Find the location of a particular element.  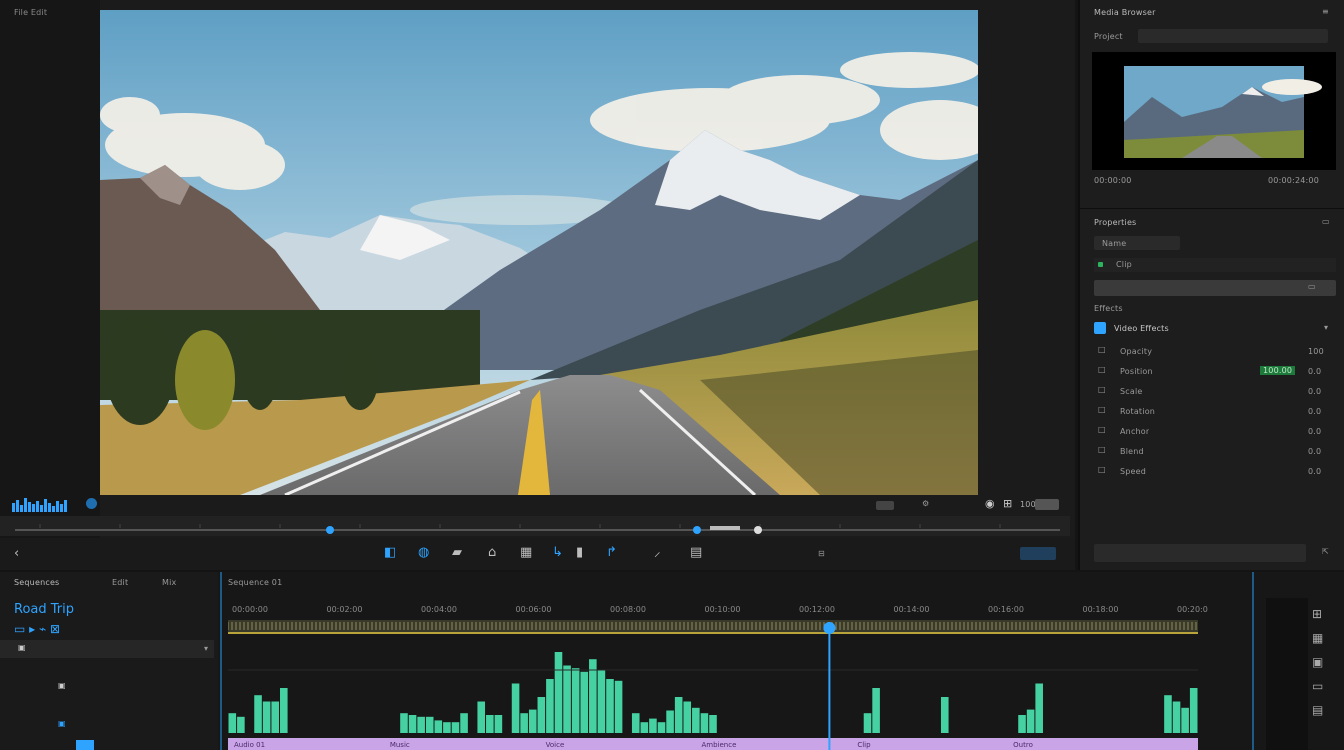

select-tool-icon: ◧ is located at coordinates (390, 552).